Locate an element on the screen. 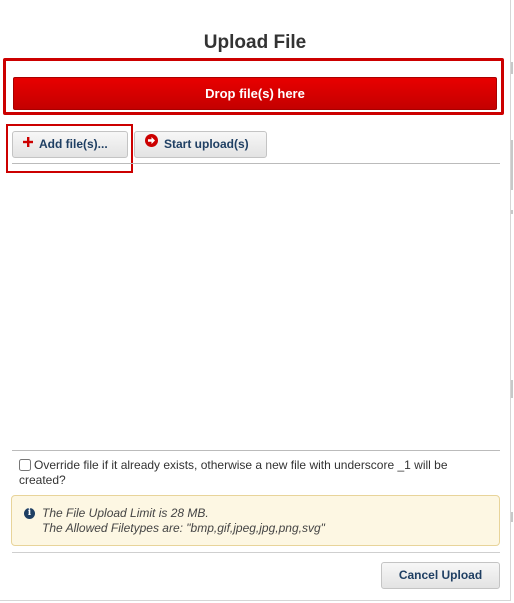 This screenshot has width=514, height=603. dialog-title: Upload File is located at coordinates (255, 42).